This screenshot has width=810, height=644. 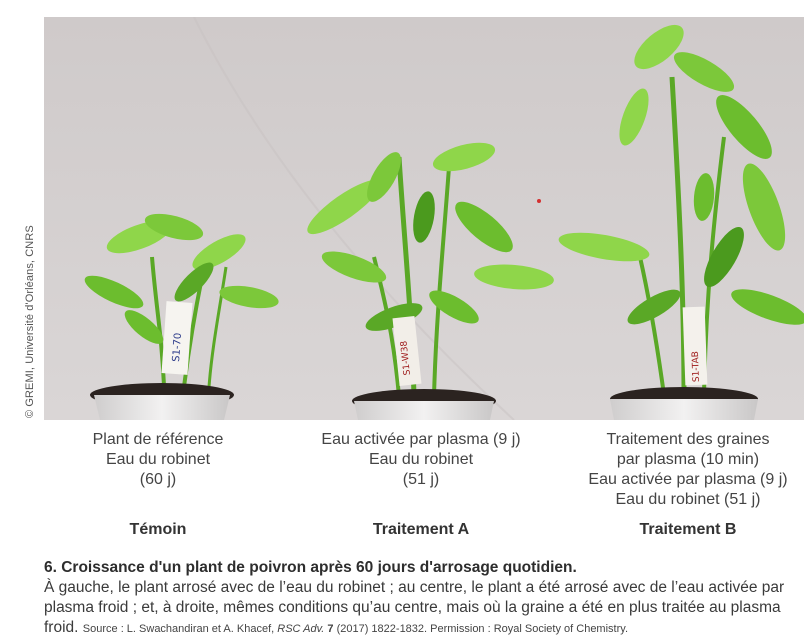 I want to click on column-line: (60 j), so click(x=158, y=479).